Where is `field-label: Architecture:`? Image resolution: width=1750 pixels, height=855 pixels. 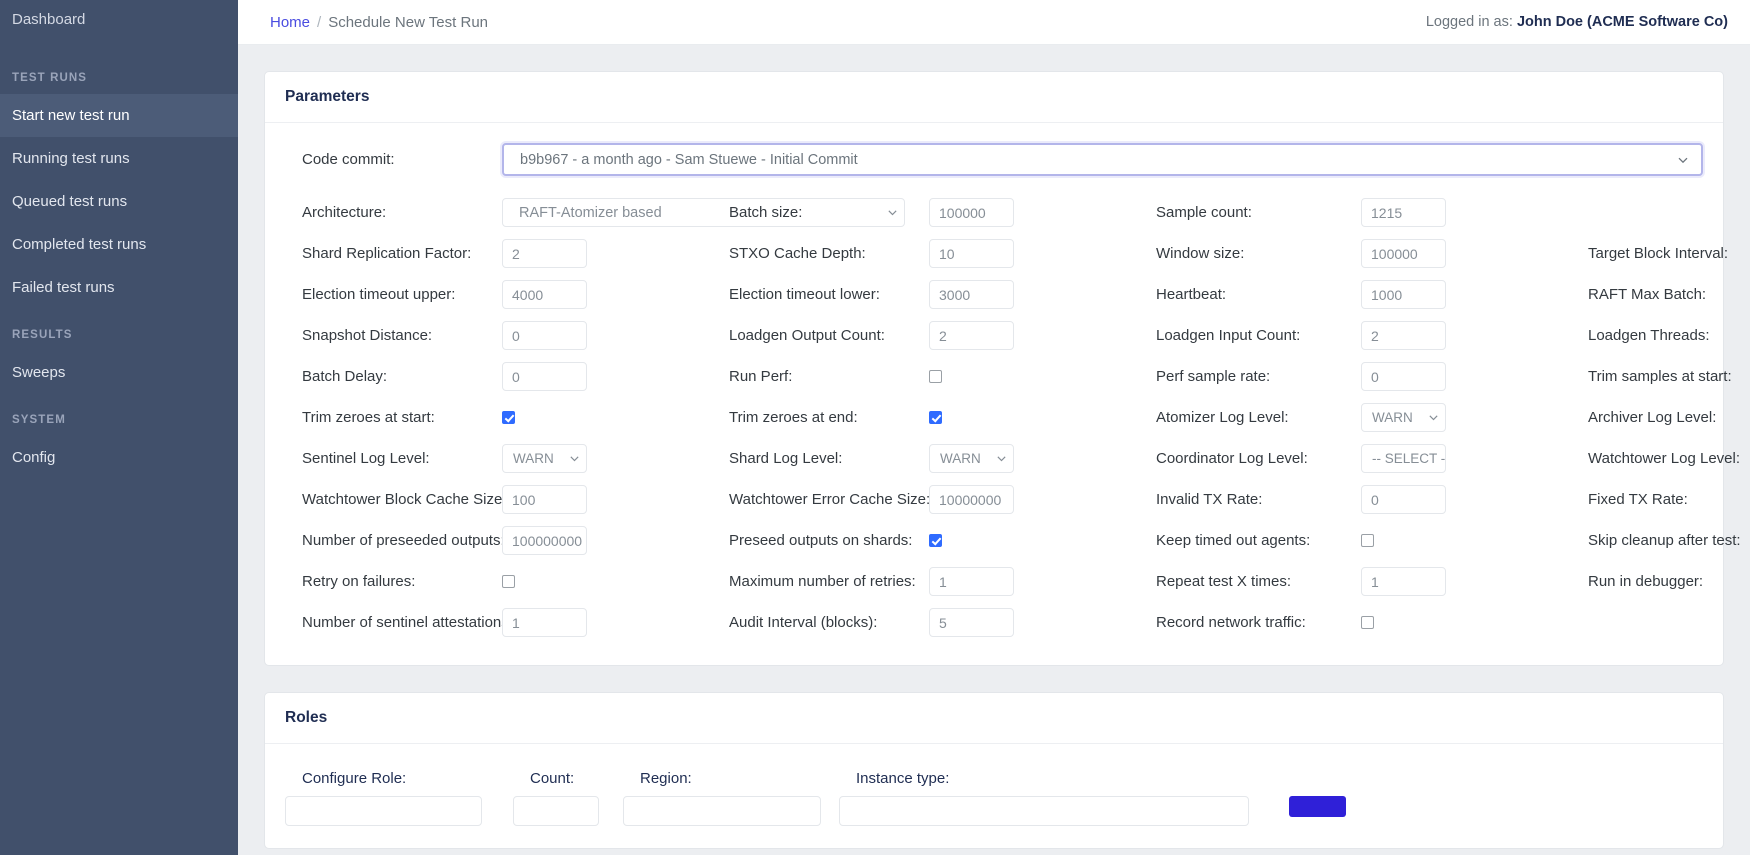 field-label: Architecture: is located at coordinates (344, 212).